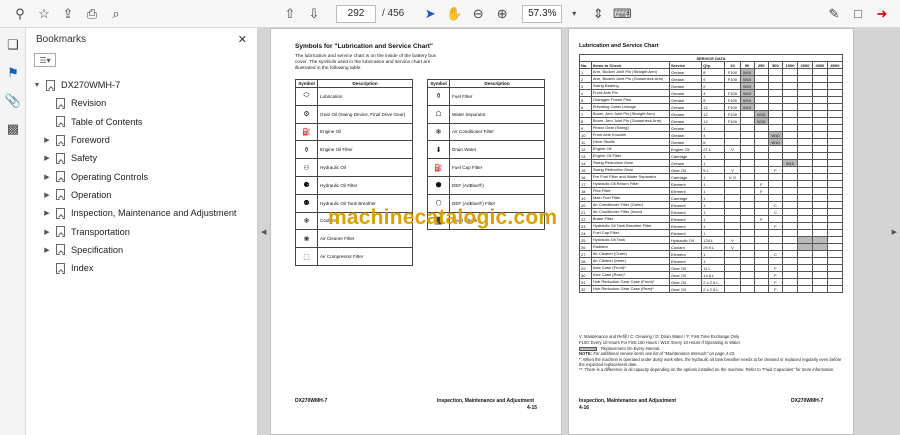 The height and width of the screenshot is (435, 900). Describe the element at coordinates (834, 14) in the screenshot. I see `pen-link-icon: ✎` at that location.